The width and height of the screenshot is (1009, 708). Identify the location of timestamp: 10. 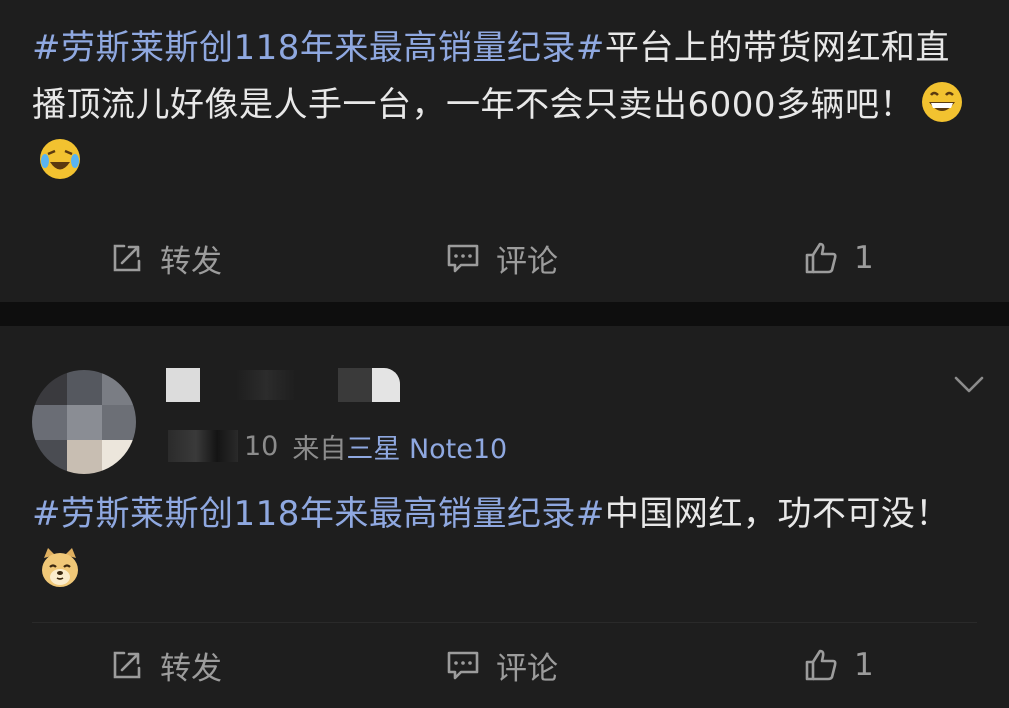
(261, 446).